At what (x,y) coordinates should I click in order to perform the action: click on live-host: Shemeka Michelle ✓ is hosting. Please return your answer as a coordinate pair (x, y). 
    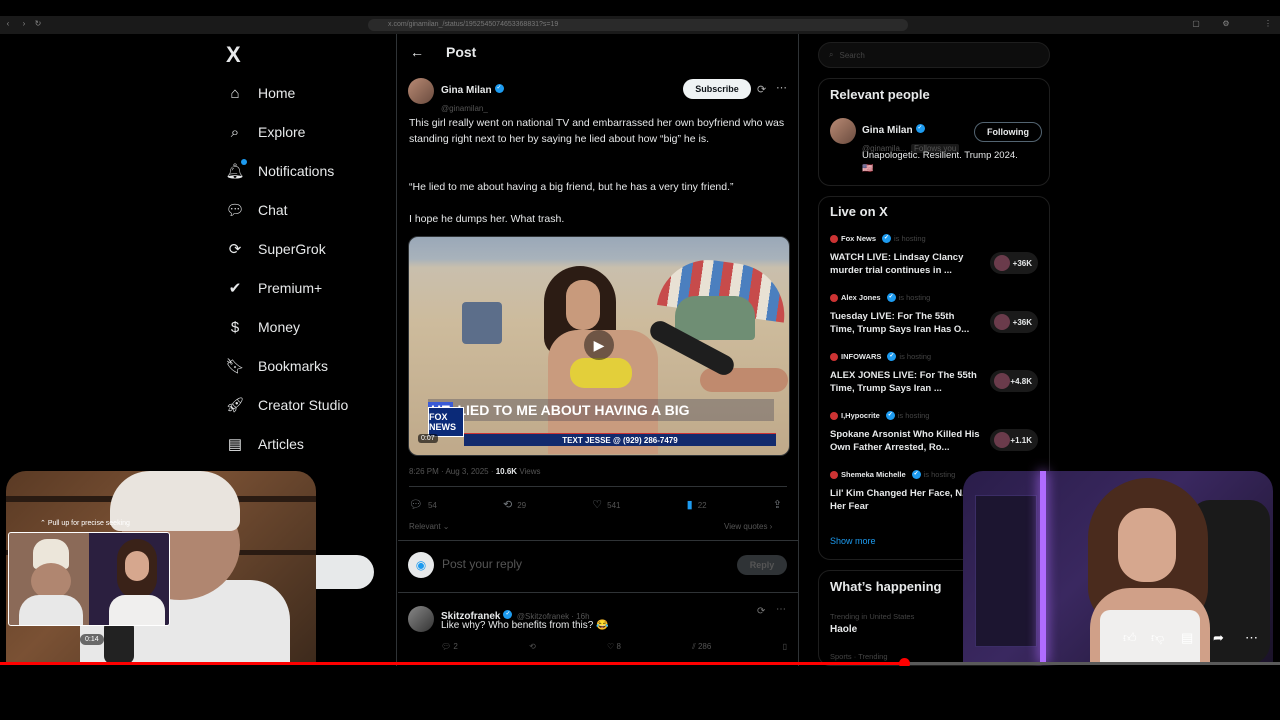
    Looking at the image, I should click on (892, 474).